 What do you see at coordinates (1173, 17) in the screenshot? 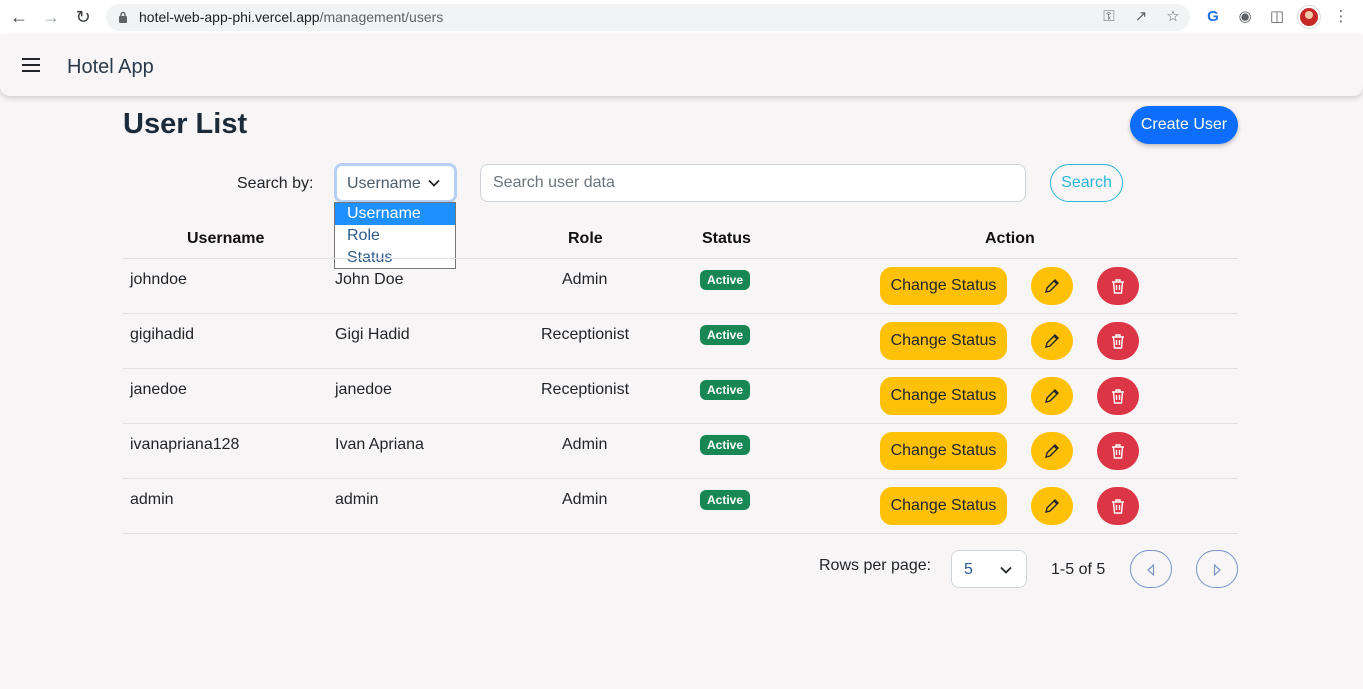
I see `star-icon: ☆` at bounding box center [1173, 17].